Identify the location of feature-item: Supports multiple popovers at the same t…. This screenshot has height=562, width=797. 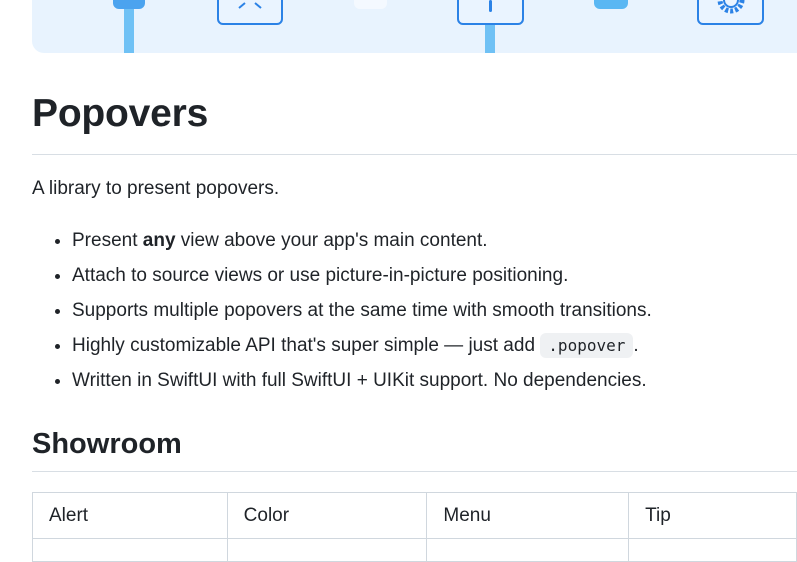
(362, 315).